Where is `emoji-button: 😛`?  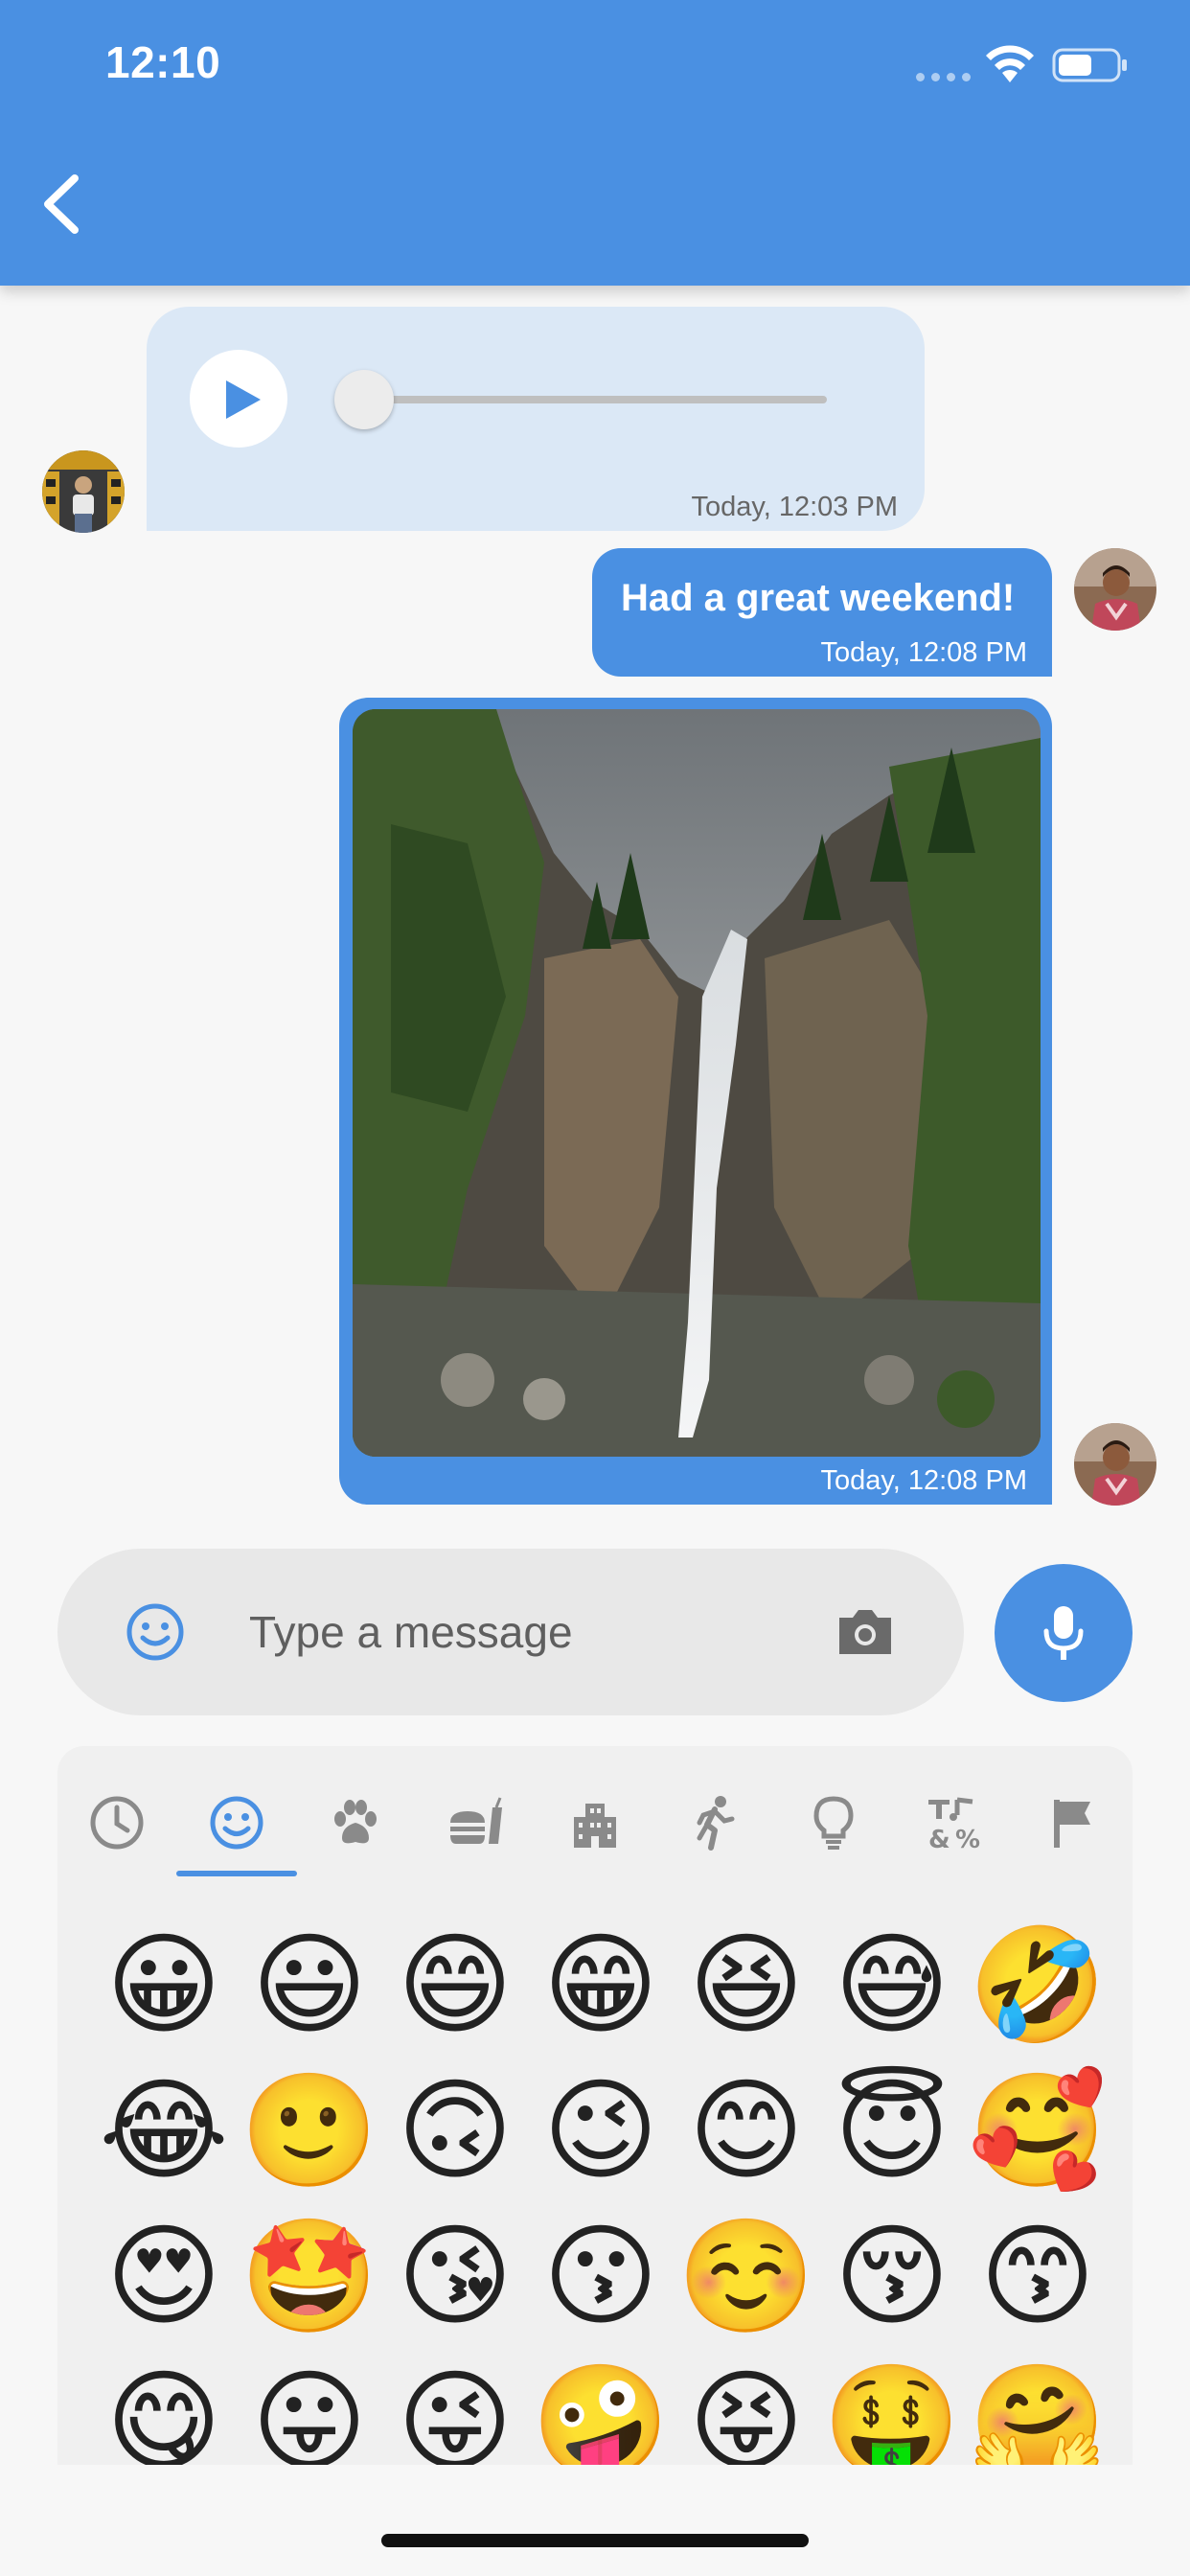 emoji-button: 😛 is located at coordinates (310, 2408).